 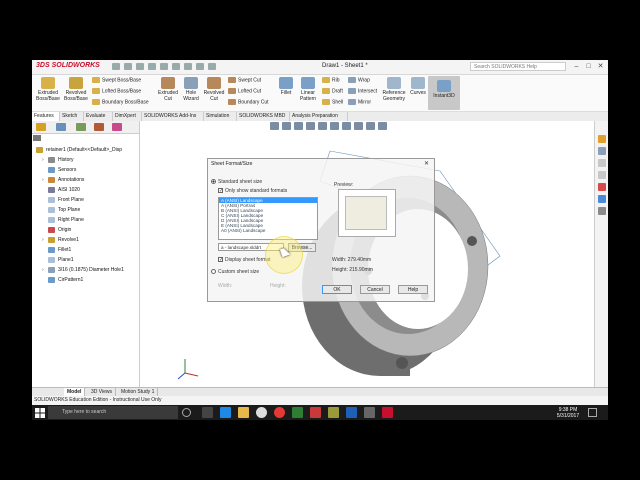 I want to click on filter-icon, so click(x=37, y=138).